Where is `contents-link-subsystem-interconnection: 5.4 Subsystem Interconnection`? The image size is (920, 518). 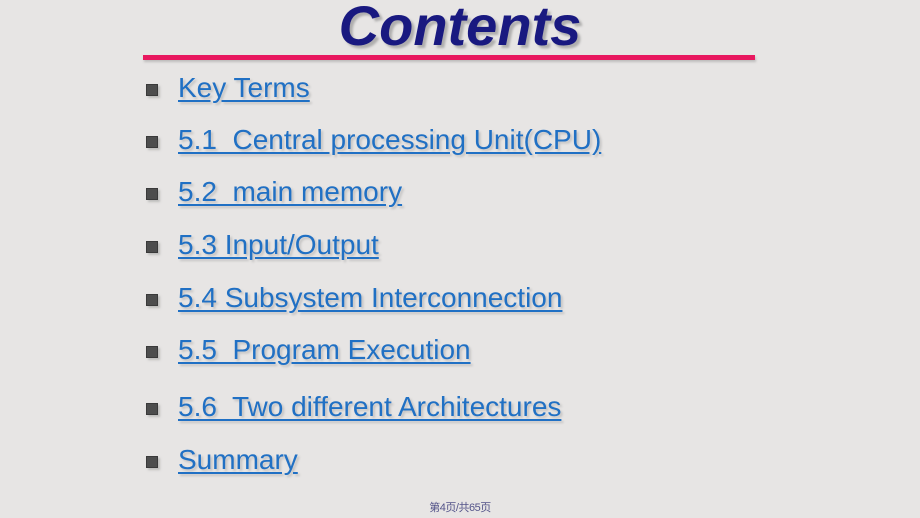 contents-link-subsystem-interconnection: 5.4 Subsystem Interconnection is located at coordinates (370, 298).